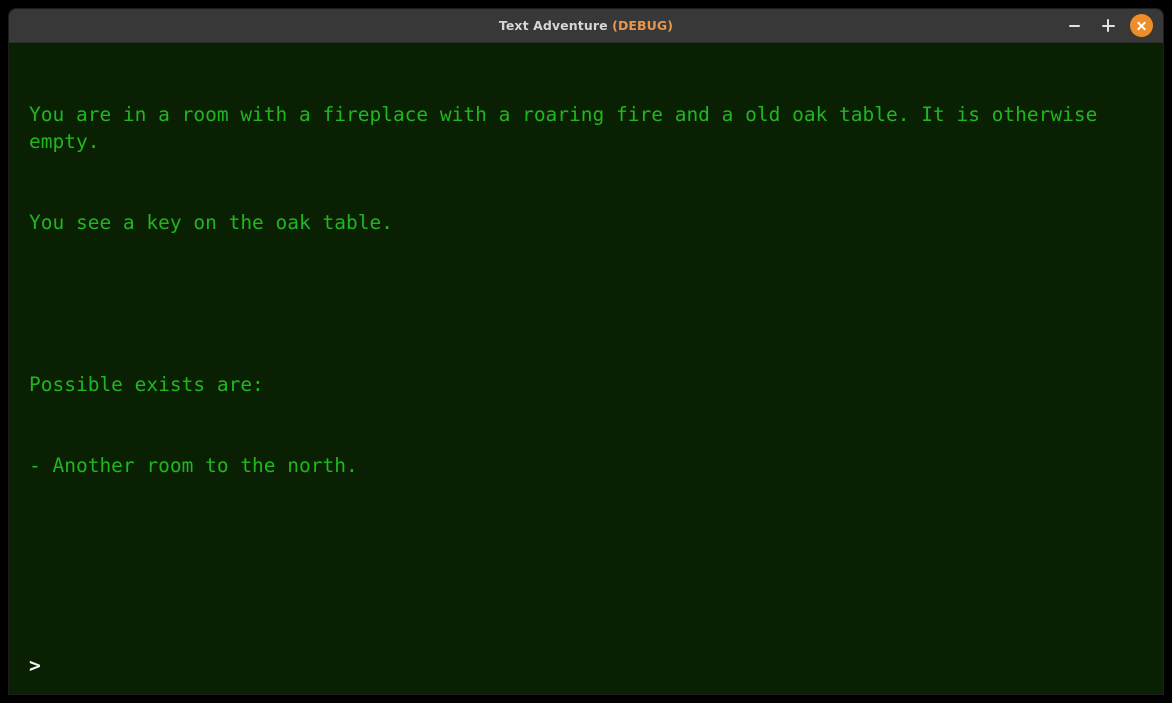 This screenshot has height=703, width=1172. Describe the element at coordinates (35, 665) in the screenshot. I see `prompt-chevron-icon: >` at that location.